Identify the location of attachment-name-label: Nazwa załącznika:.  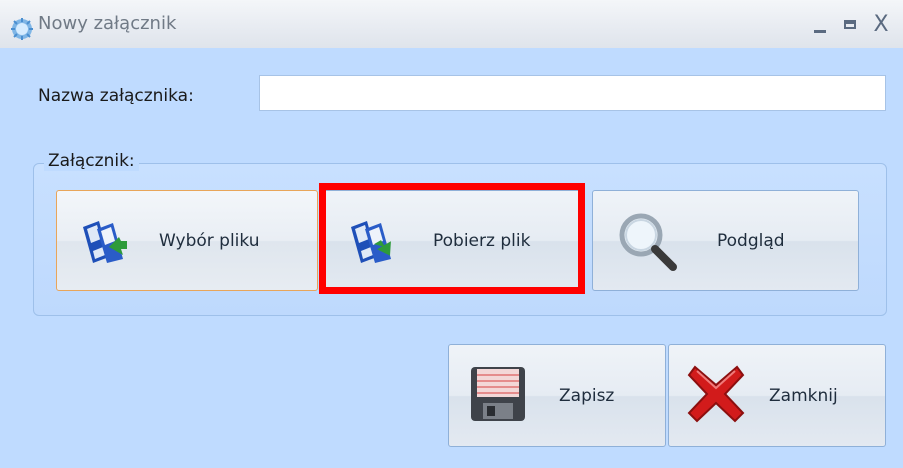
(116, 96).